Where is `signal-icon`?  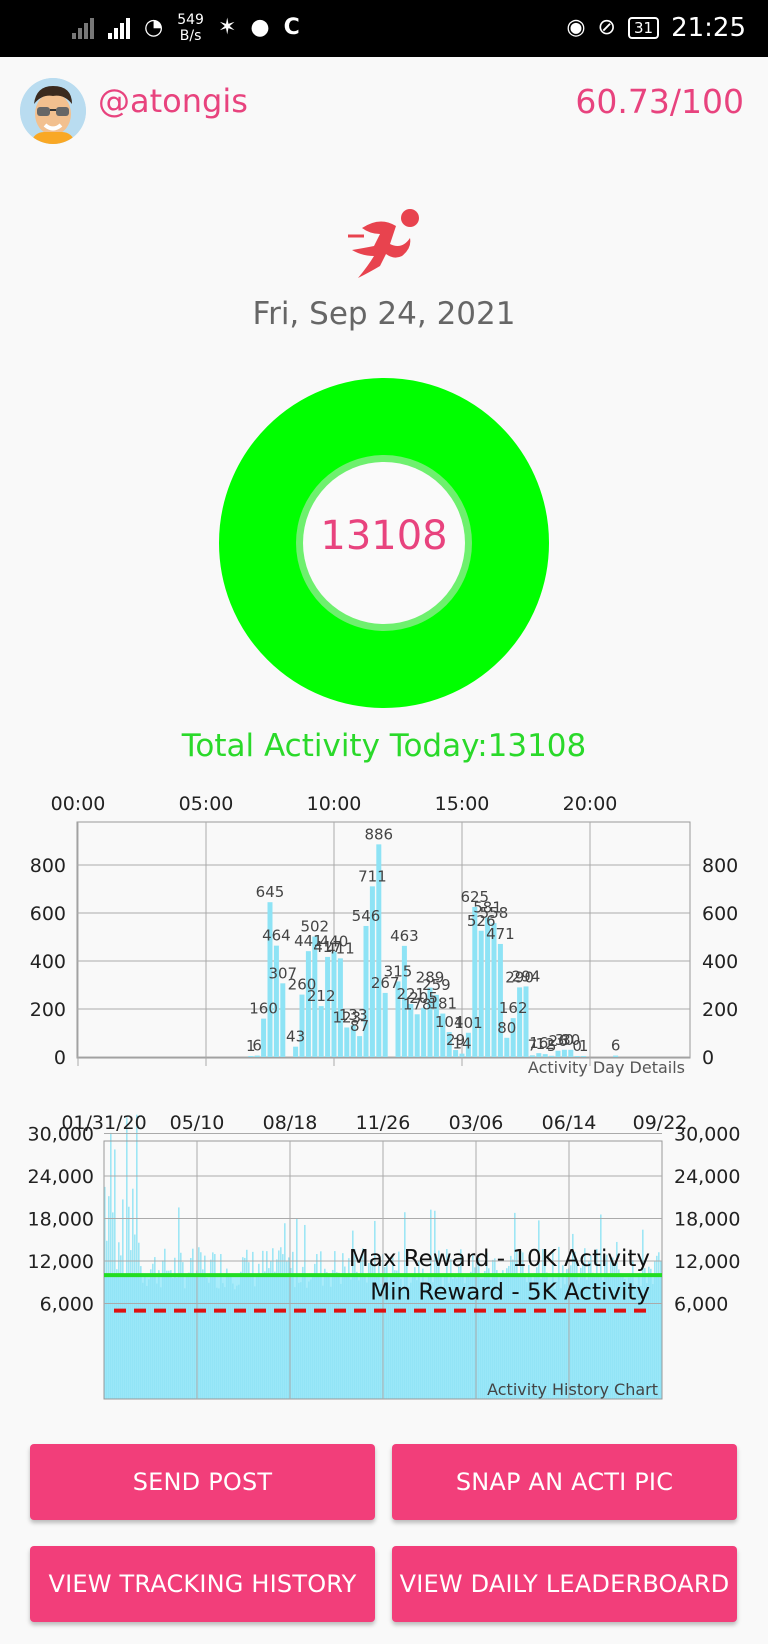 signal-icon is located at coordinates (119, 28).